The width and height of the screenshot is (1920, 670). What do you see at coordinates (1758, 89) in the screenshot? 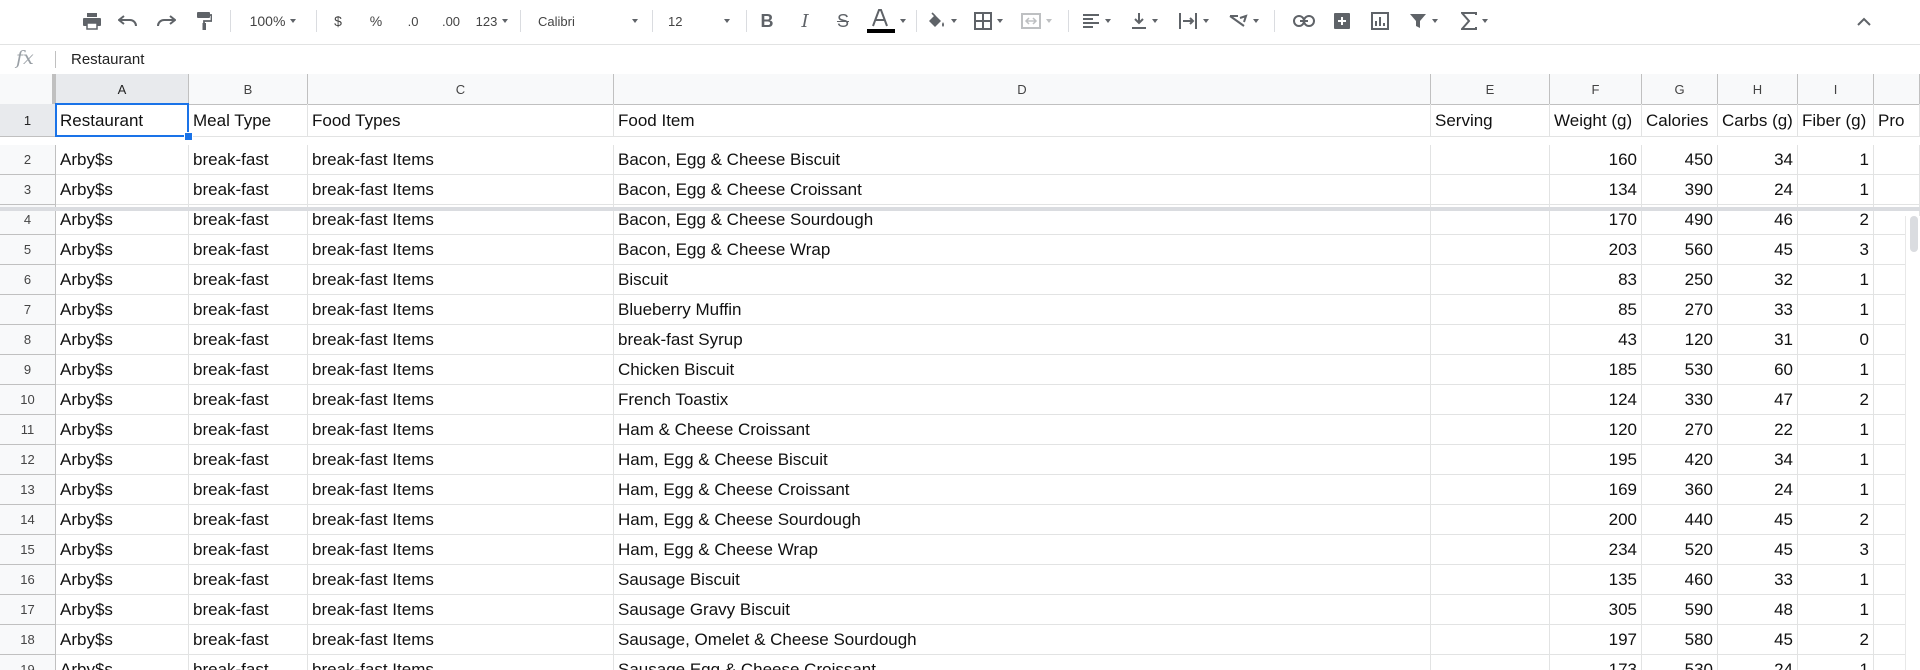
I see `column-header-h: H` at bounding box center [1758, 89].